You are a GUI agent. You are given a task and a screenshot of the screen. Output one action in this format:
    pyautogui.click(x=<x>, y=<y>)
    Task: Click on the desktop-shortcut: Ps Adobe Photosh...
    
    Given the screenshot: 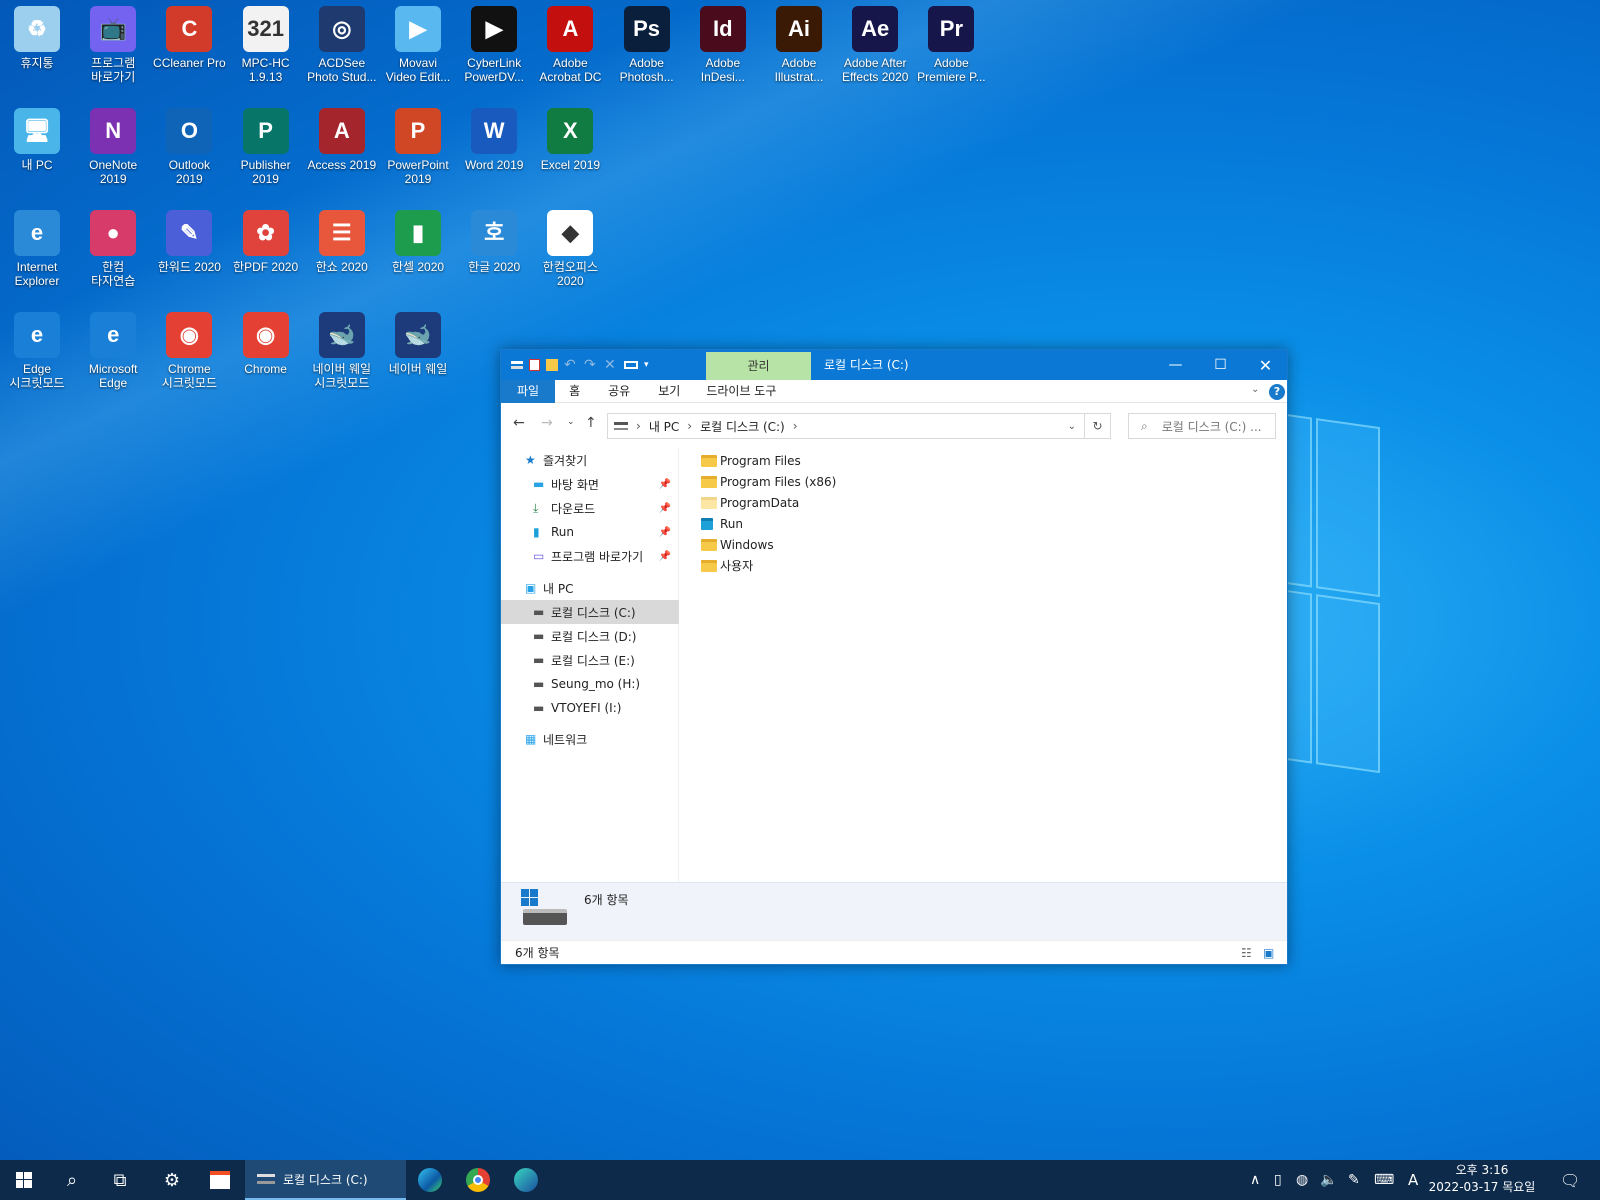 What is the action you would take?
    pyautogui.click(x=647, y=45)
    